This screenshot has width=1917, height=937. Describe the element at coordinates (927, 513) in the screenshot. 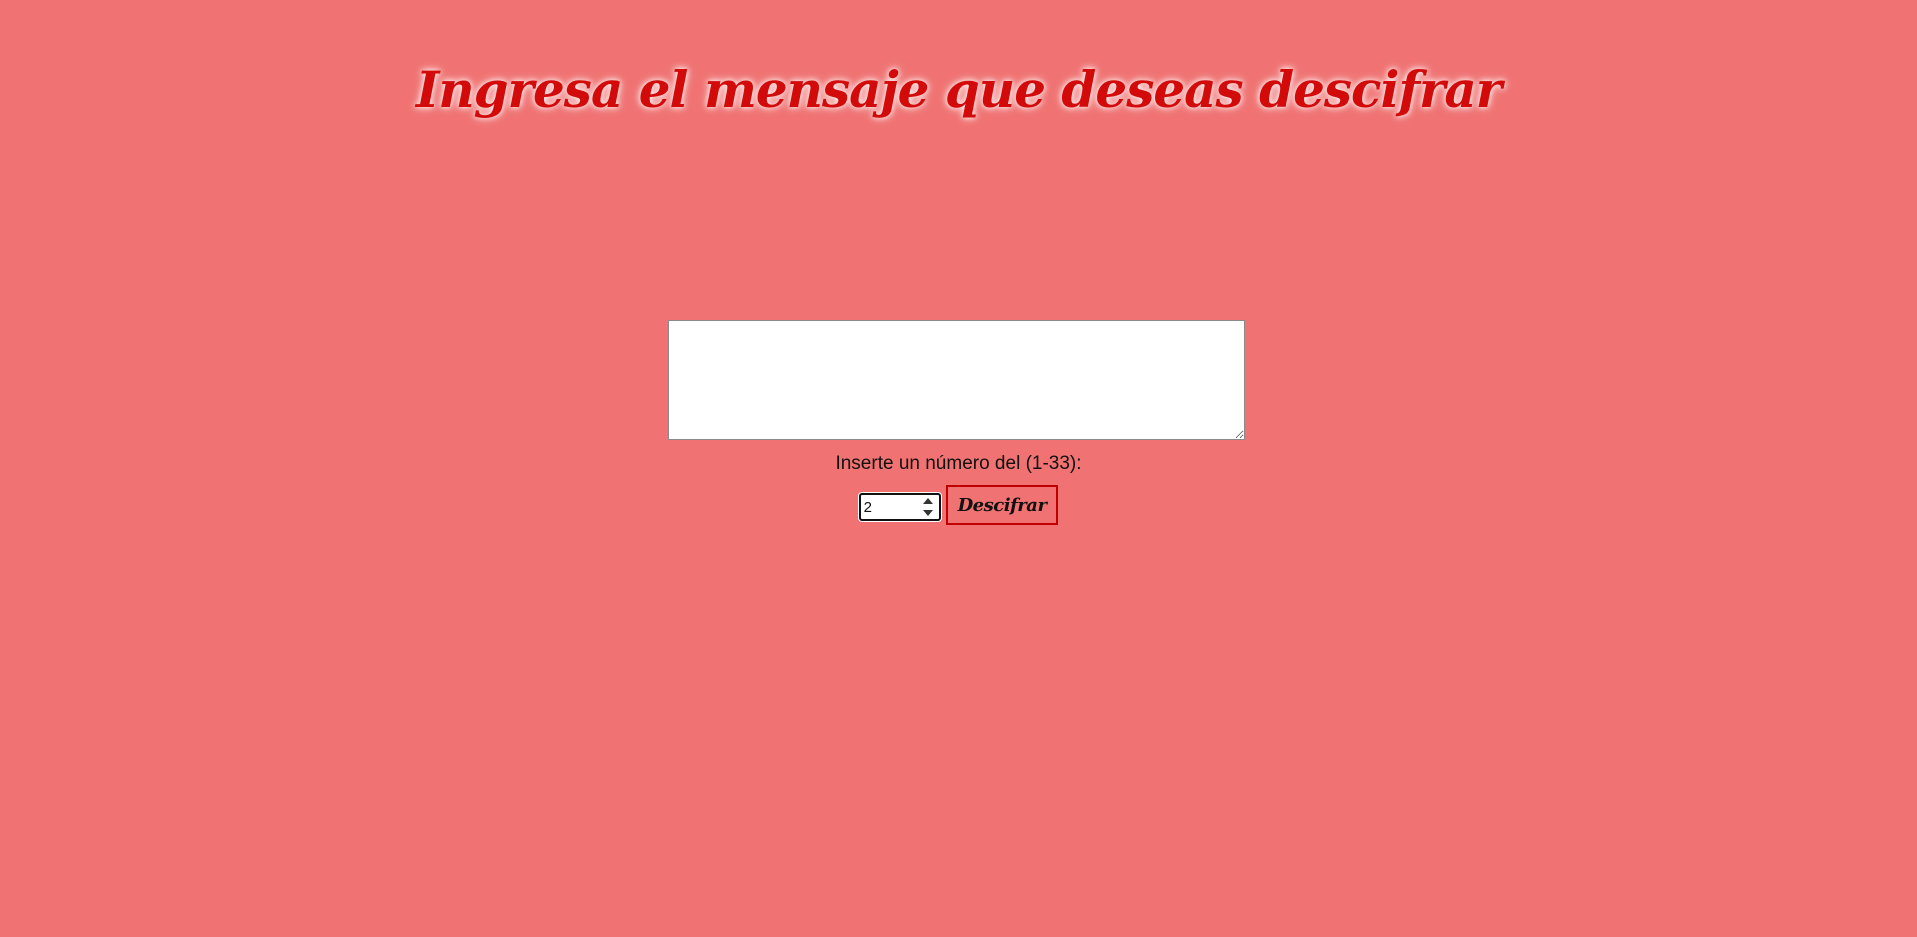

I see `spin-down-icon` at that location.